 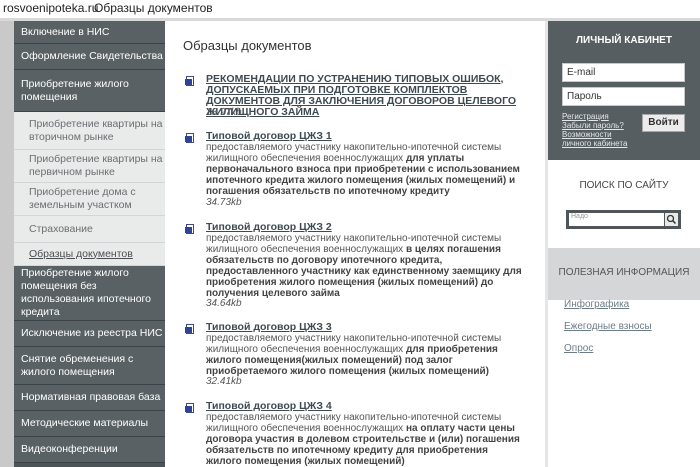 I want to click on sidebar-item-house-land: Приобретение дома с земельным участком, so click(x=89, y=199).